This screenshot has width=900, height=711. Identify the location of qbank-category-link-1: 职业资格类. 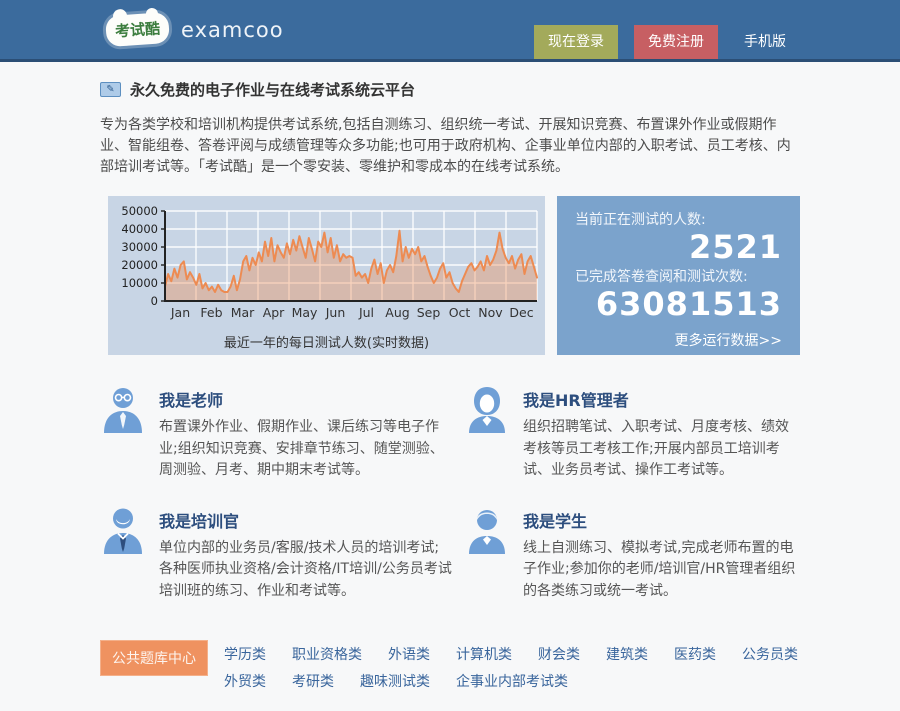
(327, 654).